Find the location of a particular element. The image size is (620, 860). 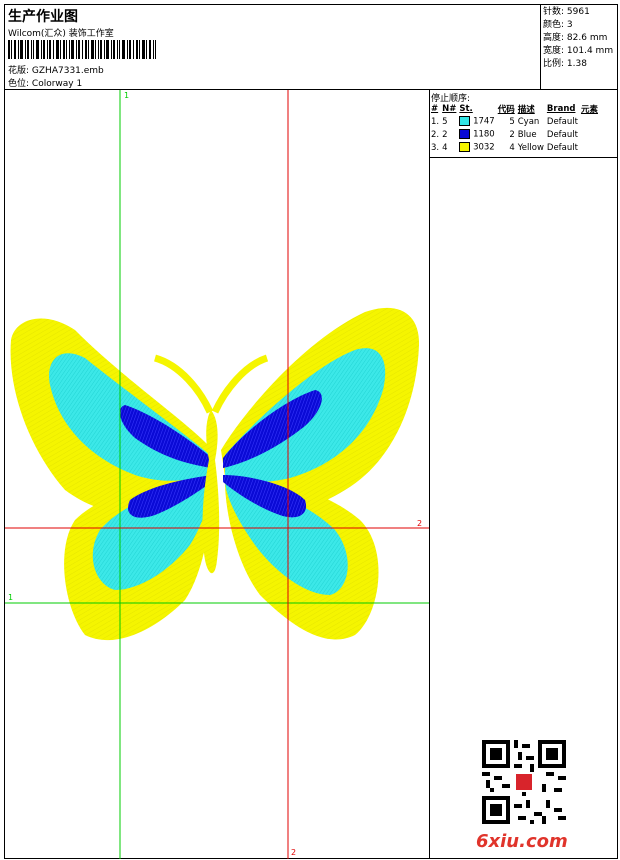

row-code: 4 is located at coordinates (512, 147).